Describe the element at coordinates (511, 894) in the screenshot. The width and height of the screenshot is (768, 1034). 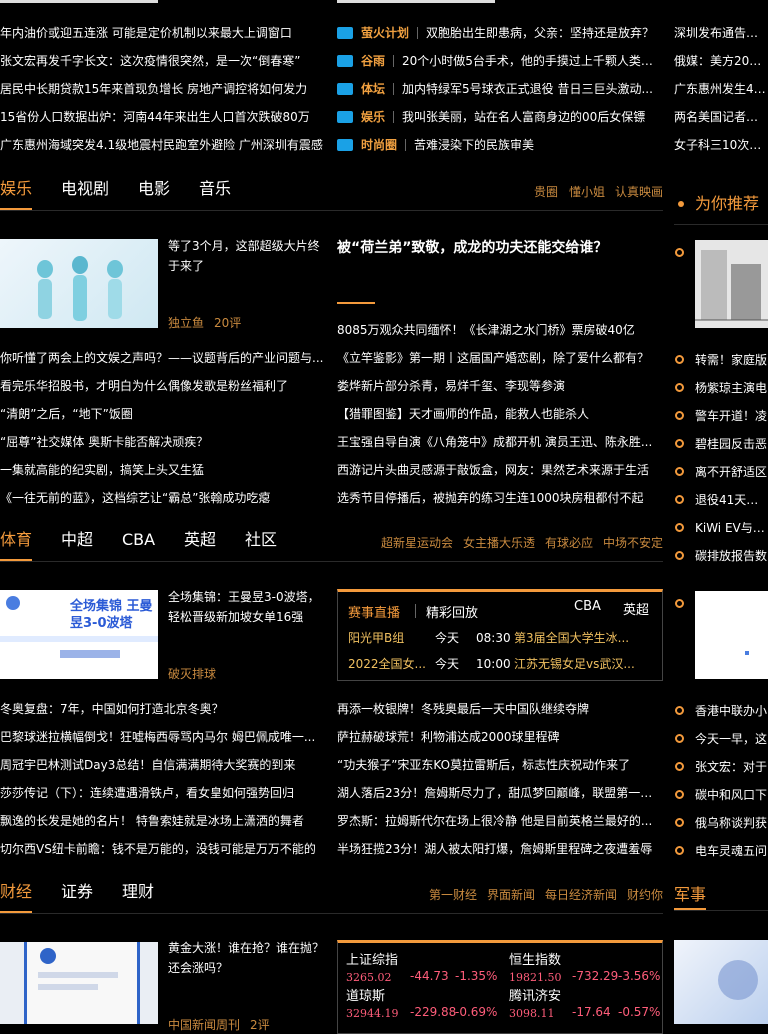
I see `sublink: 界面新闻` at that location.